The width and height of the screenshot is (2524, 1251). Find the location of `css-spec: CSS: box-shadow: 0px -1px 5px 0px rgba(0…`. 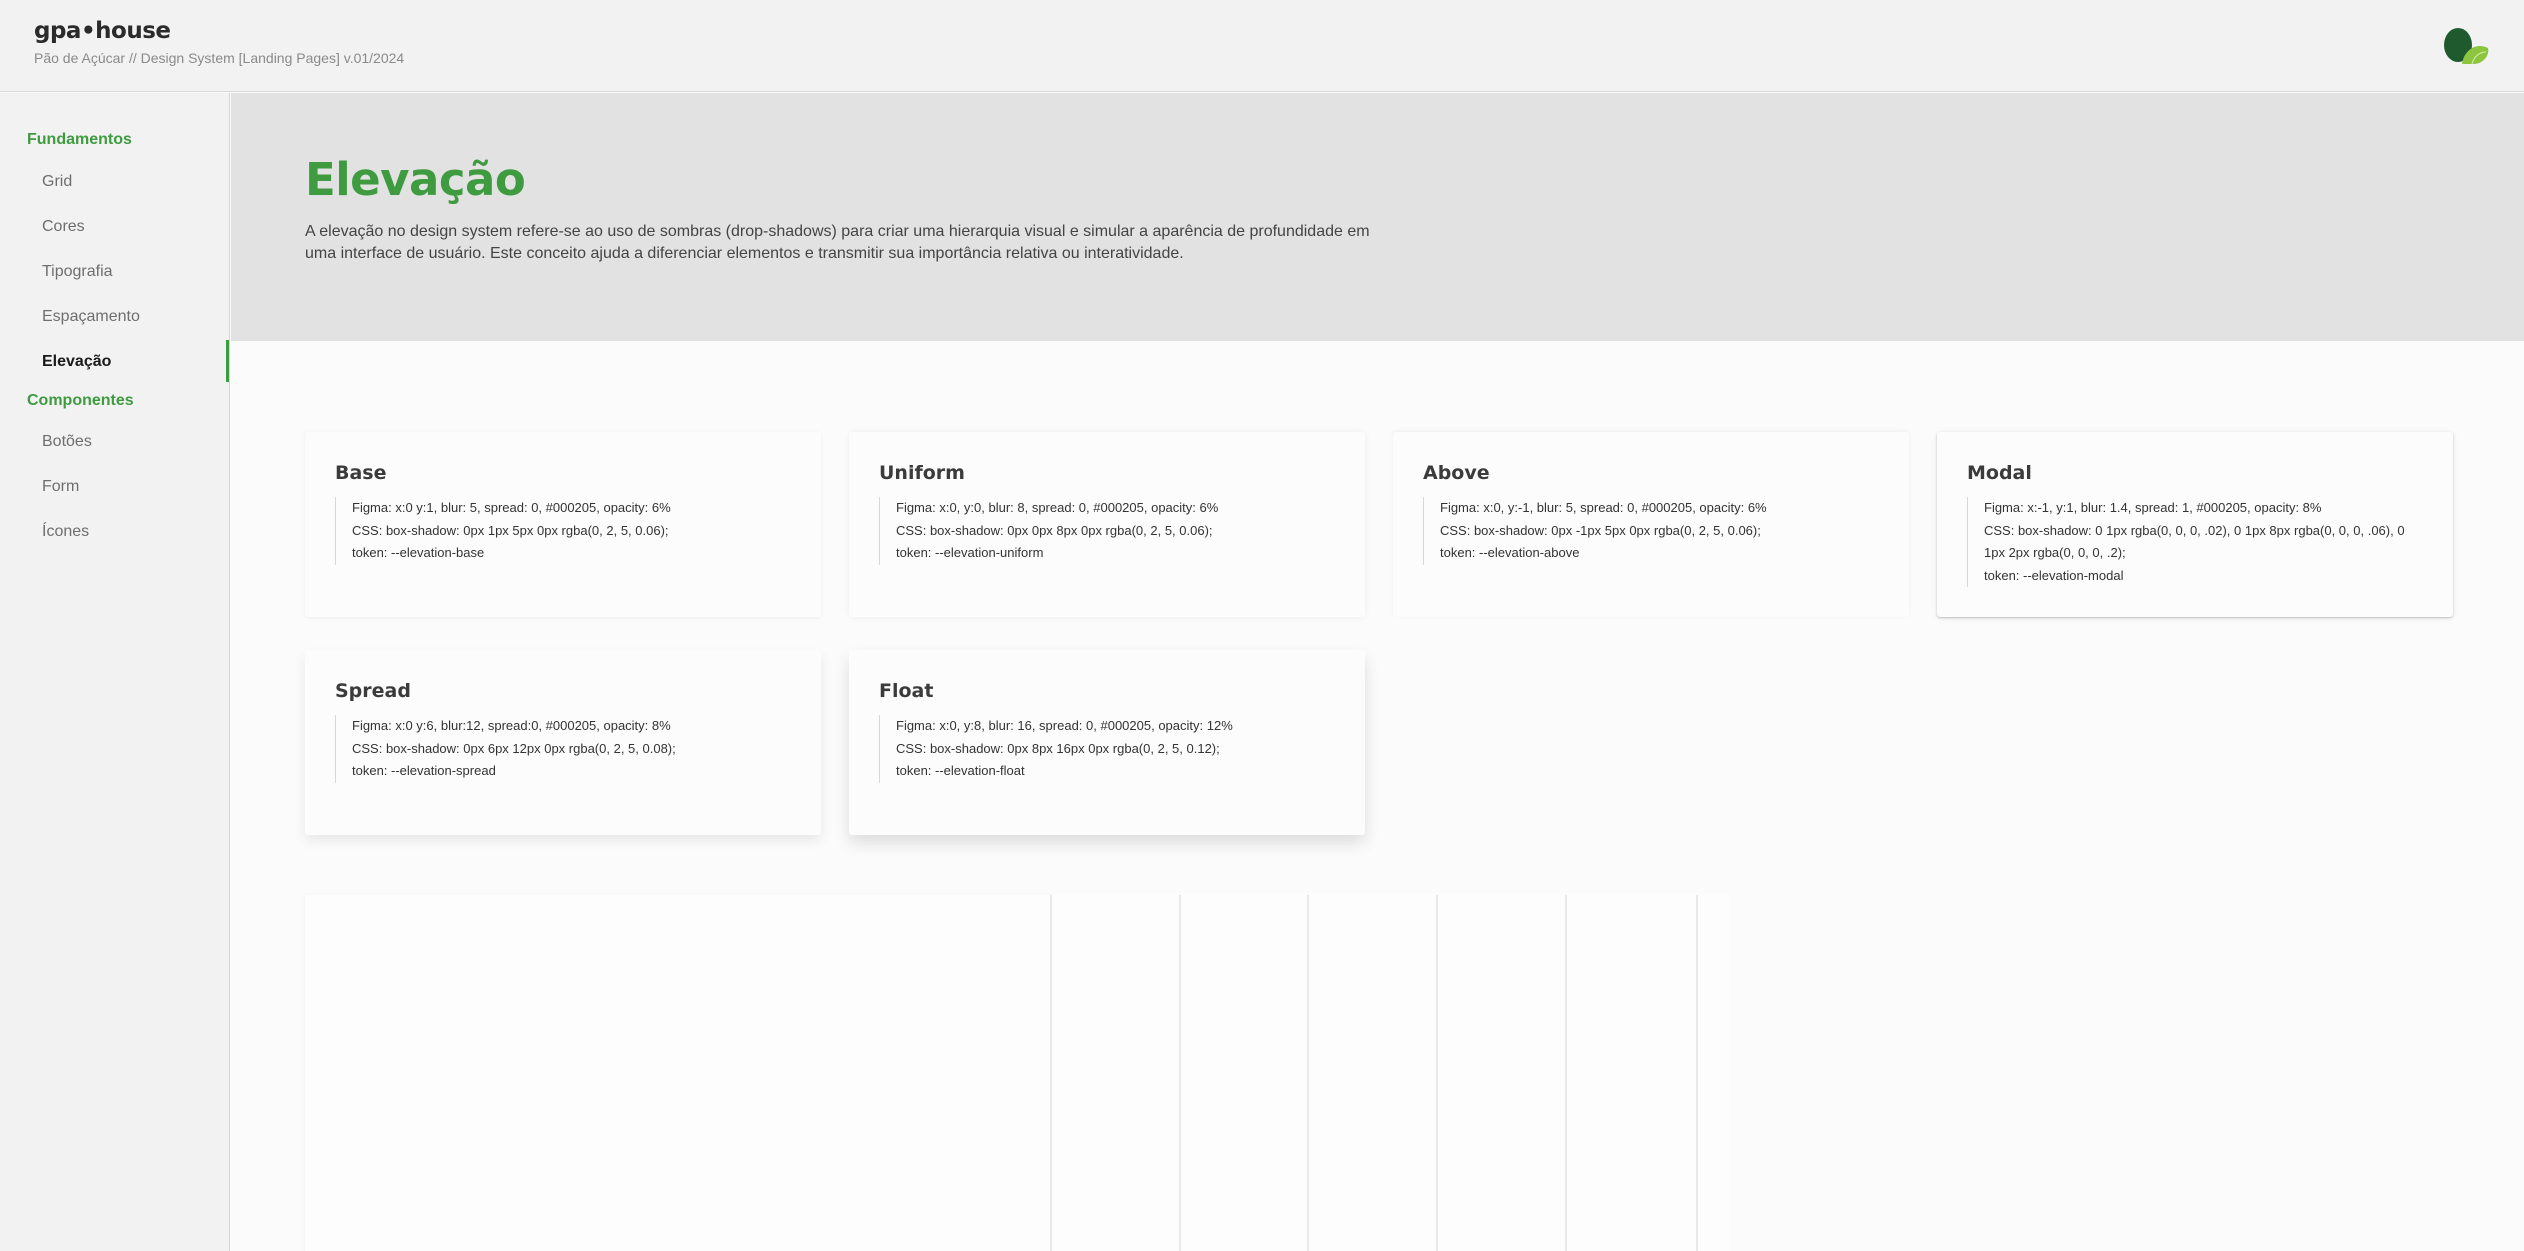

css-spec: CSS: box-shadow: 0px -1px 5px 0px rgba(0… is located at coordinates (1600, 530).